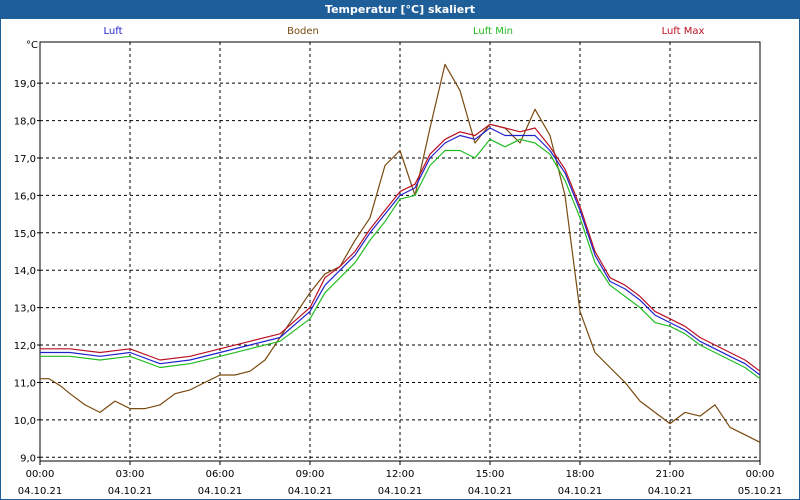 The image size is (800, 500). I want to click on legend-entry-luft: Luft, so click(113, 31).